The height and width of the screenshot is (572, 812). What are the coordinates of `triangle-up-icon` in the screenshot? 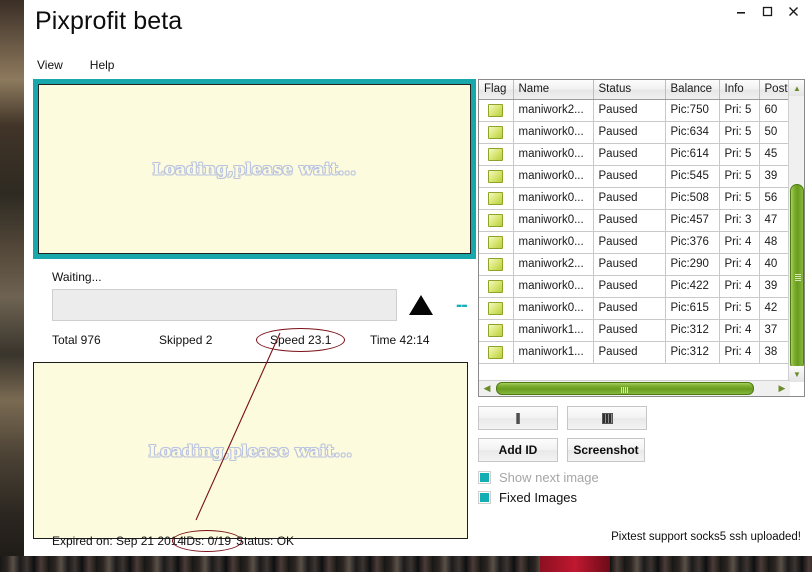 It's located at (421, 305).